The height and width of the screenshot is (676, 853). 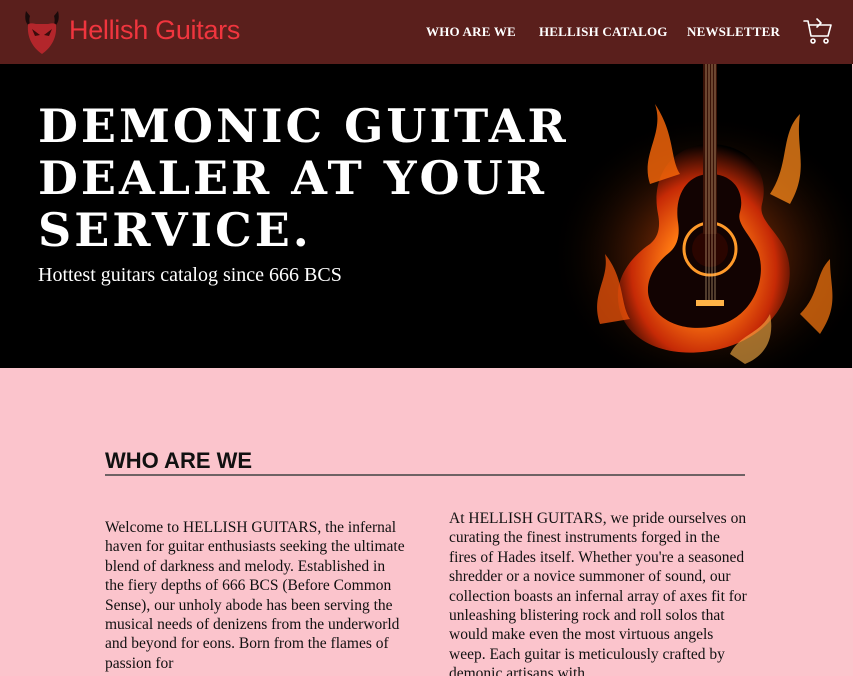 I want to click on section-divider, so click(x=425, y=475).